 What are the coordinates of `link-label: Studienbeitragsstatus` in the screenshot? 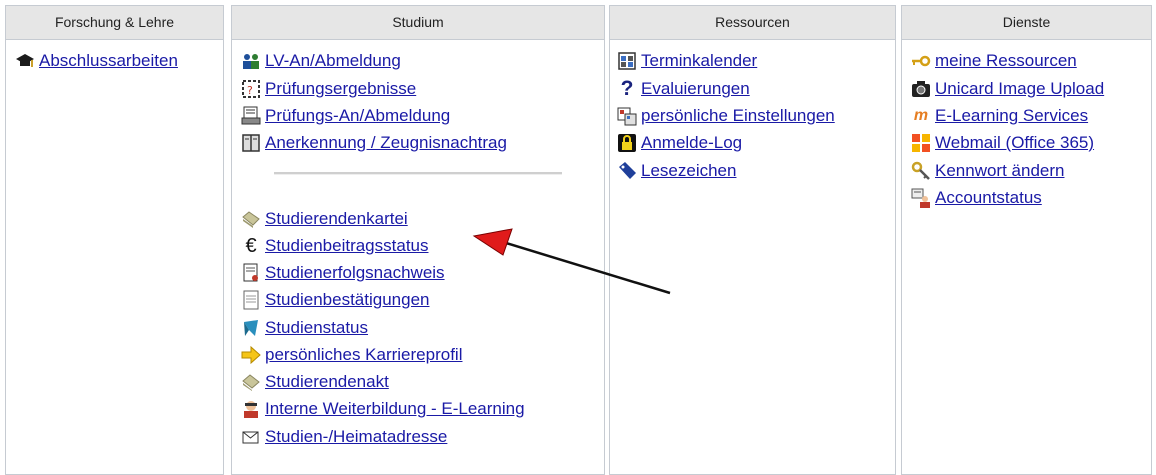 It's located at (347, 246).